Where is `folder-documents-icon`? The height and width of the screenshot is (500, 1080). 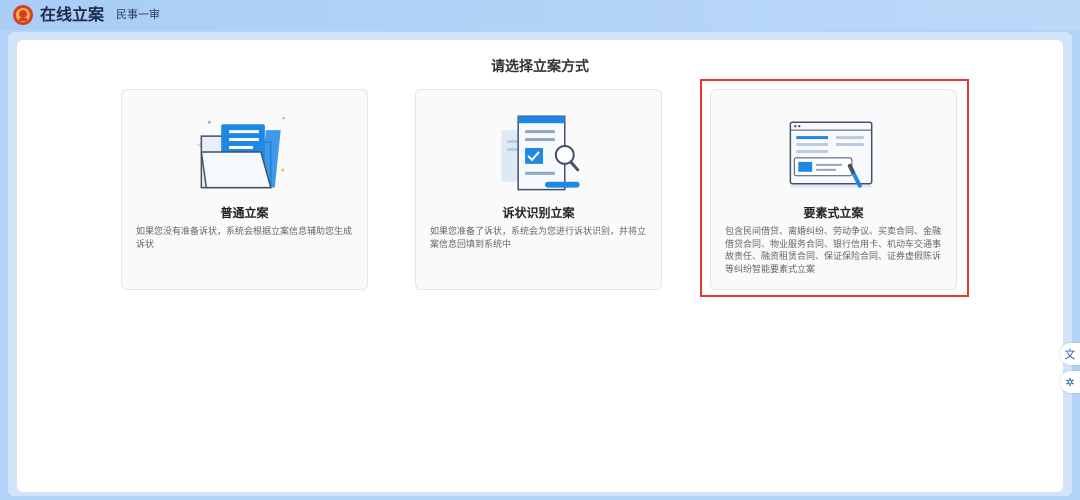
folder-documents-icon is located at coordinates (240, 153).